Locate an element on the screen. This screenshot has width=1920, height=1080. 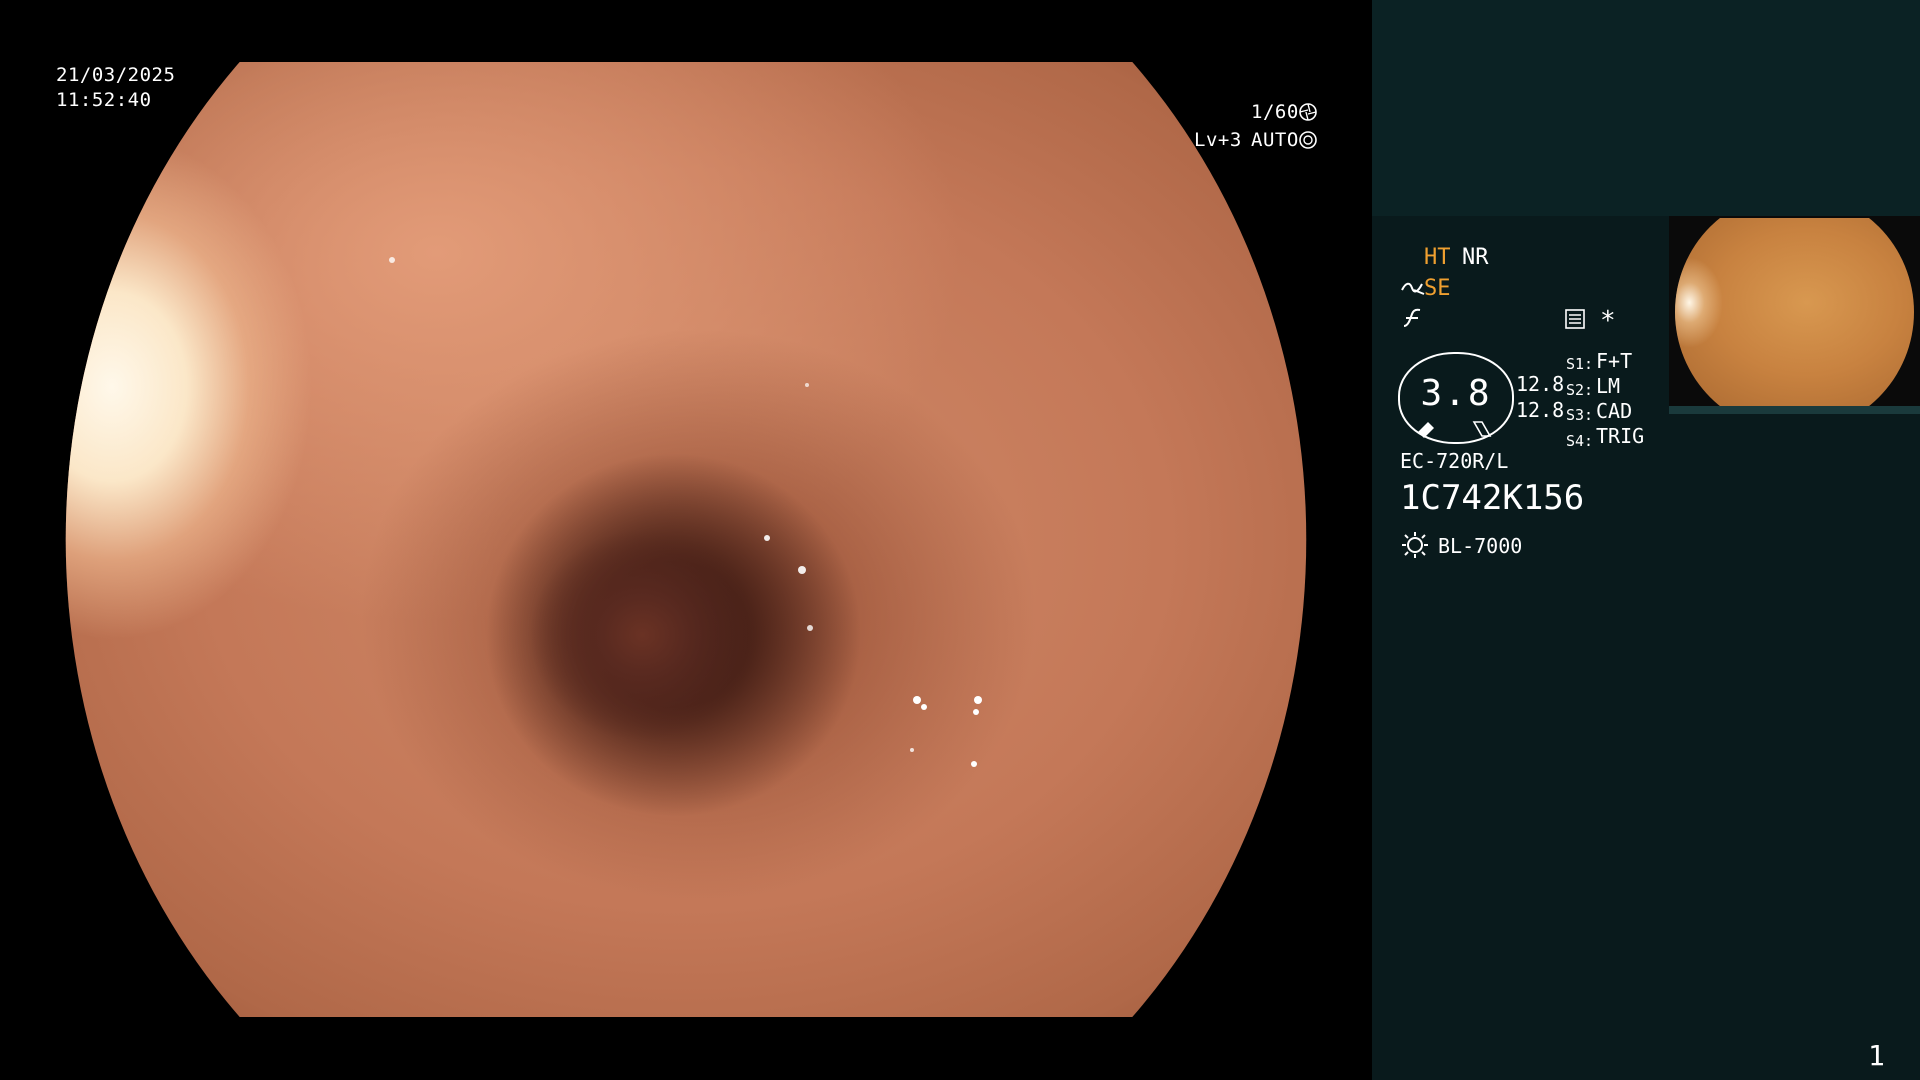
switch-key: S1: is located at coordinates (1580, 364).